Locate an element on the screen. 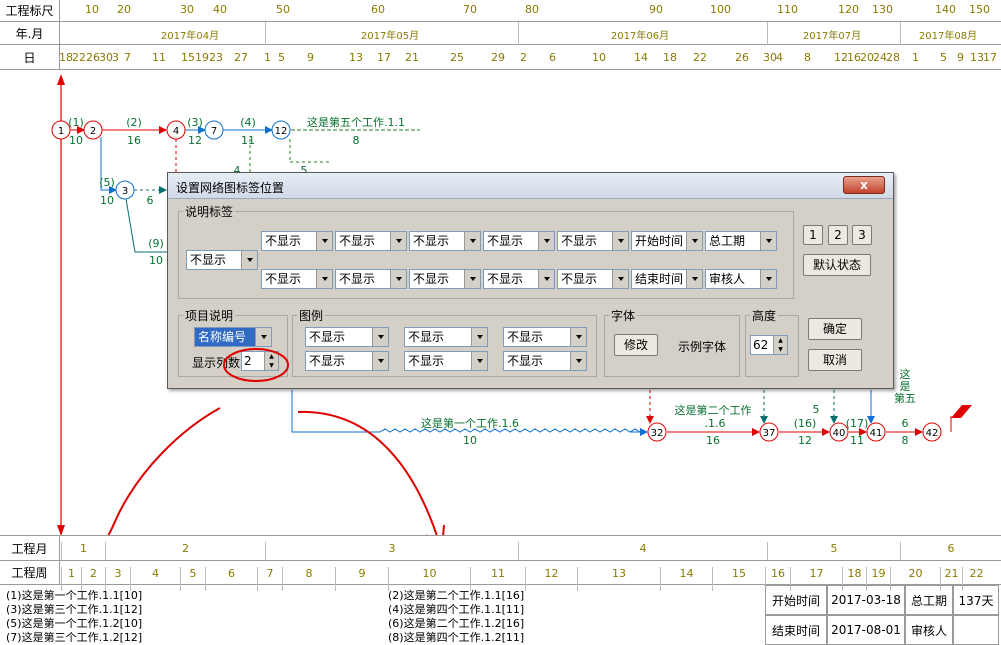 This screenshot has height=645, width=1001. scale-tick: 150 is located at coordinates (979, 9).